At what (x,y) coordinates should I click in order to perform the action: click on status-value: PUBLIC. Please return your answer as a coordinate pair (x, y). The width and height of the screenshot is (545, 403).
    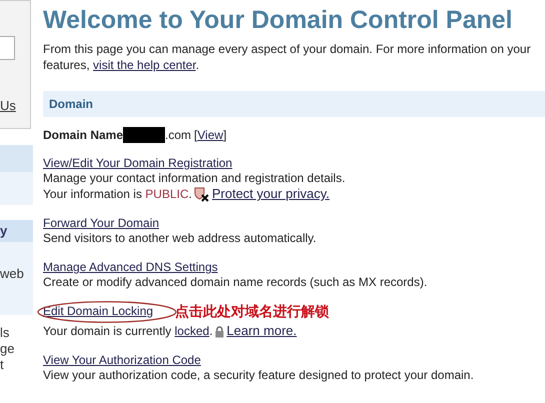
    Looking at the image, I should click on (167, 194).